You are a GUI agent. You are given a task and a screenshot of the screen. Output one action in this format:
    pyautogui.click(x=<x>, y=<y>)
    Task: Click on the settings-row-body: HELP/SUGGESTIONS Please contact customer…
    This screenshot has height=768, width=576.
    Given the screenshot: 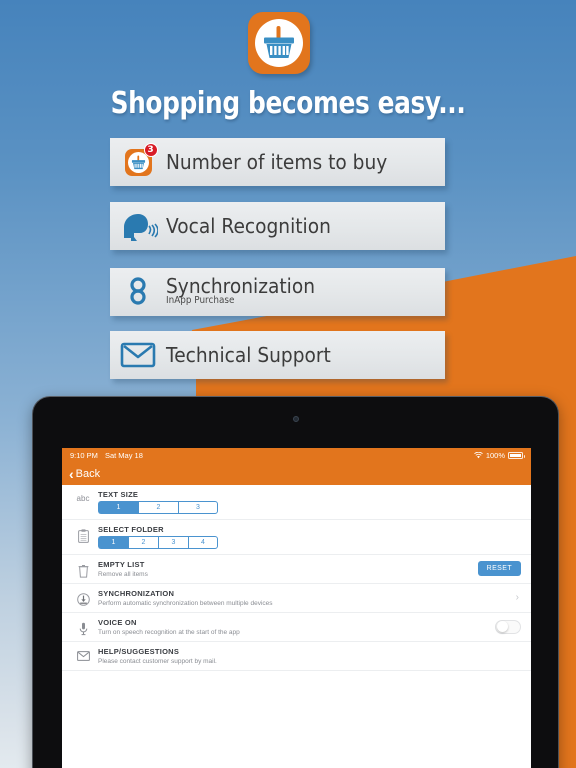 What is the action you would take?
    pyautogui.click(x=309, y=655)
    